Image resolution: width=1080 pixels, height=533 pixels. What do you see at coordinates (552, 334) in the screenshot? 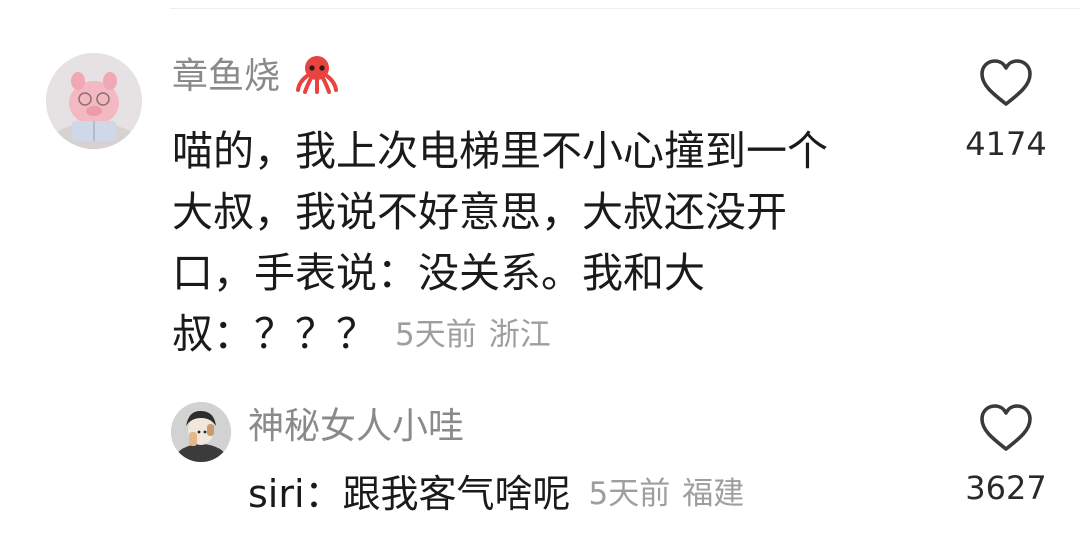
I see `comment-line-last: 叔：？？？ 5天前 浙江` at bounding box center [552, 334].